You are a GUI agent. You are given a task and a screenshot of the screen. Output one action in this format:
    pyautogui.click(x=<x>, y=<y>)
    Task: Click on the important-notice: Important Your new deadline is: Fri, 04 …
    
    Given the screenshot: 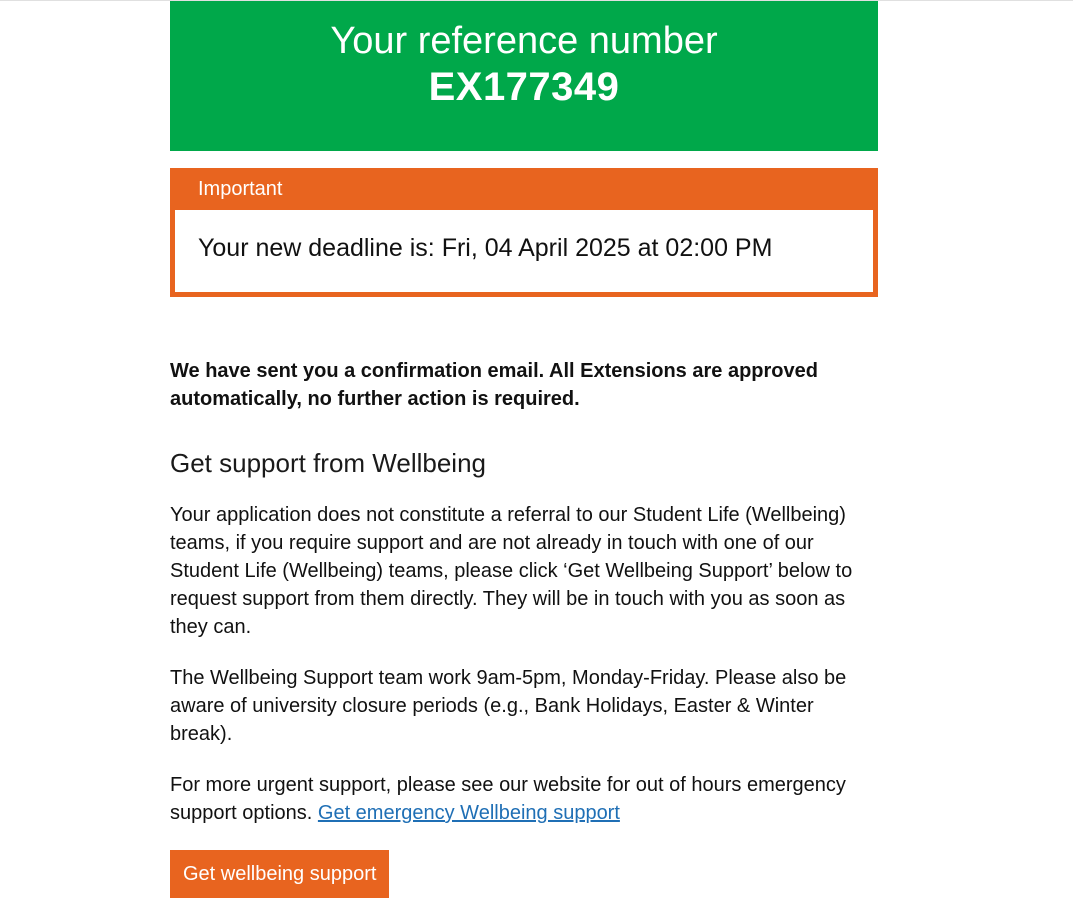 What is the action you would take?
    pyautogui.click(x=524, y=232)
    